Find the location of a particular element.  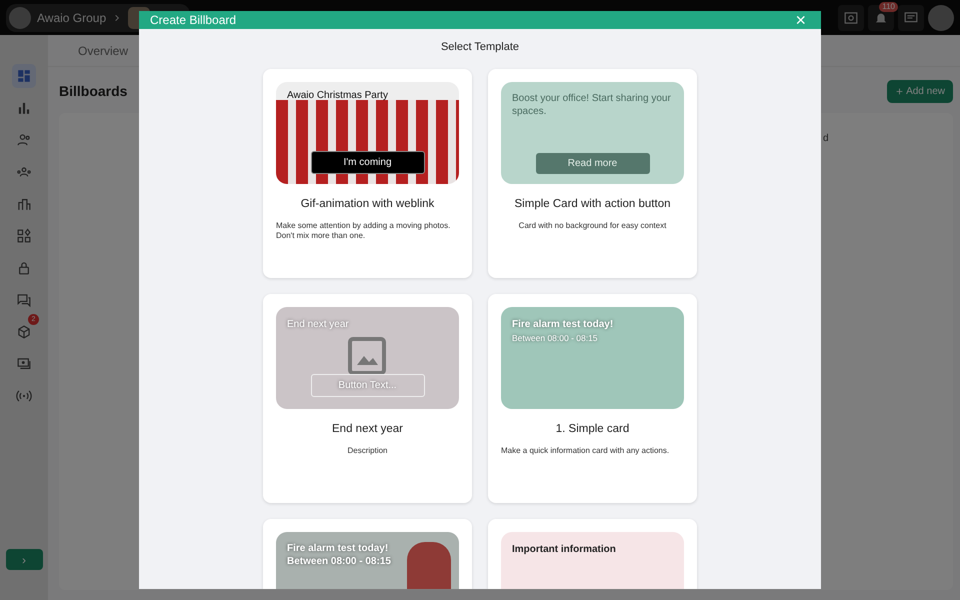

bar-chart-icon is located at coordinates (24, 108).